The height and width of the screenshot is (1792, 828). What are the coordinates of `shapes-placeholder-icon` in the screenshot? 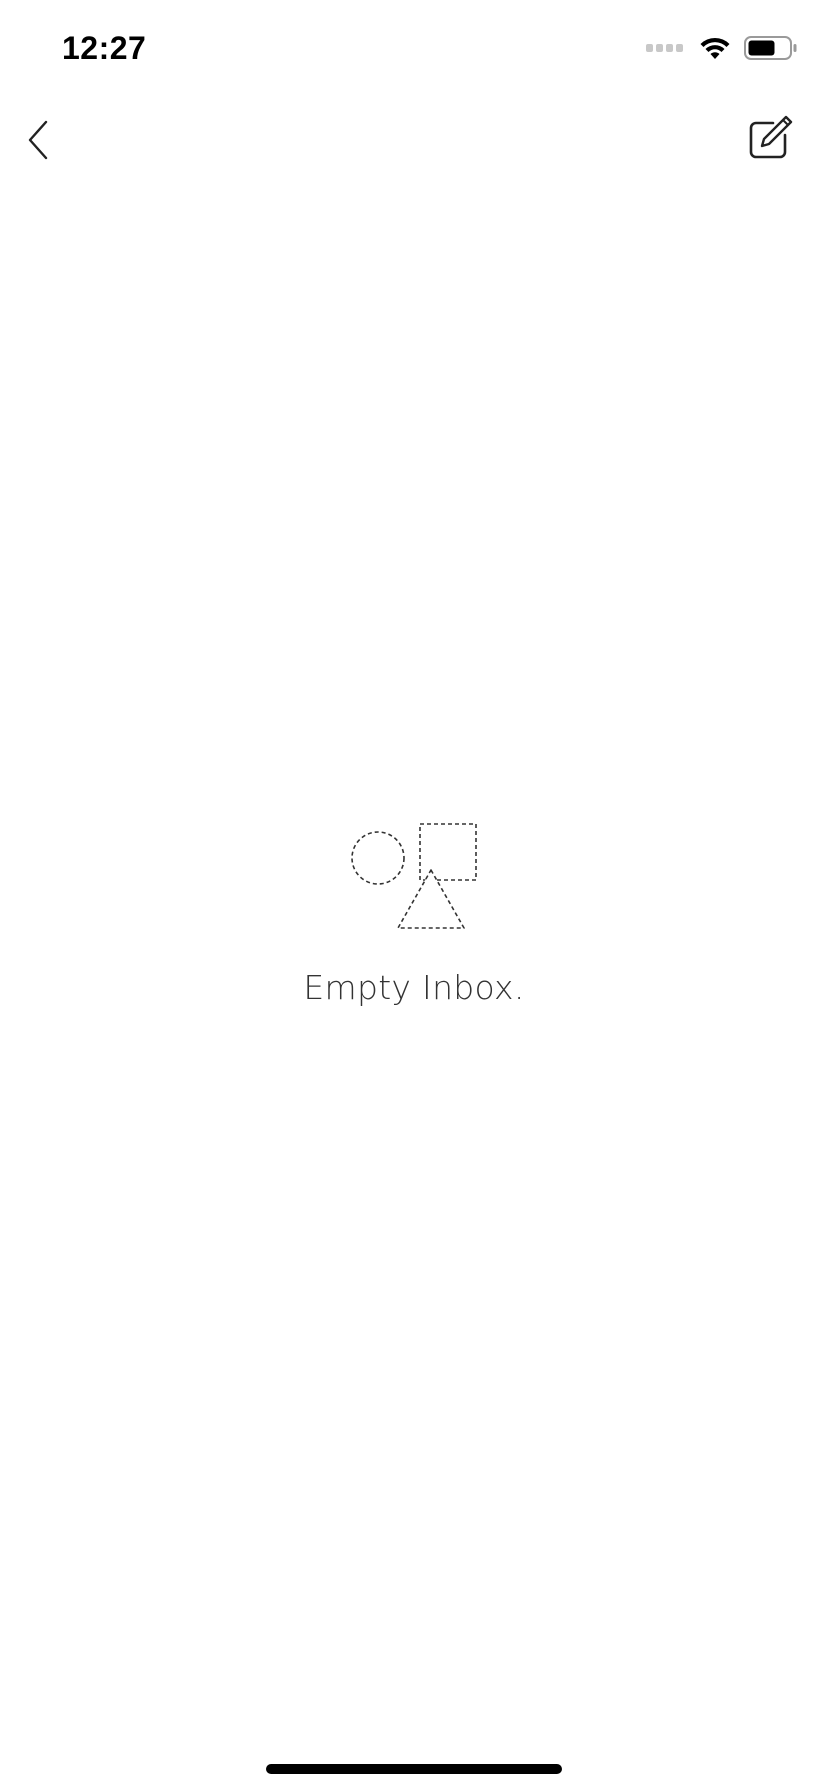 It's located at (414, 871).